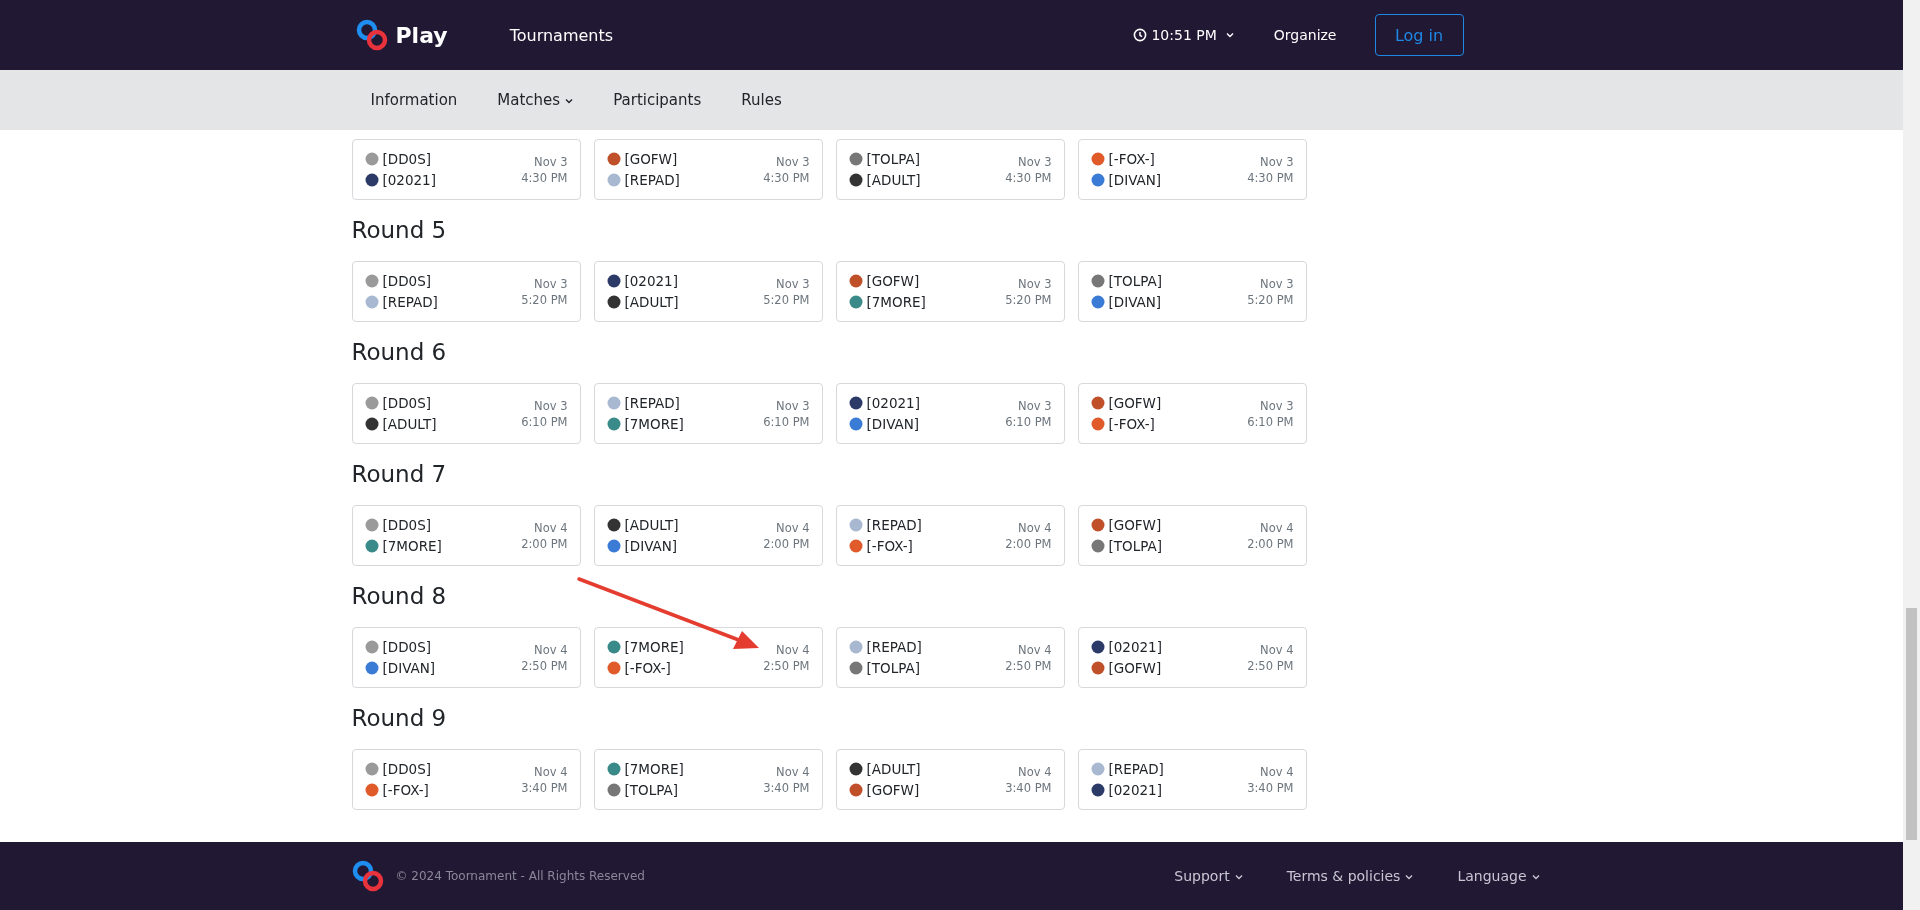 The height and width of the screenshot is (910, 1920). I want to click on match-card: [ADULT] [GOFW] Nov 4 3:40 PM, so click(950, 779).